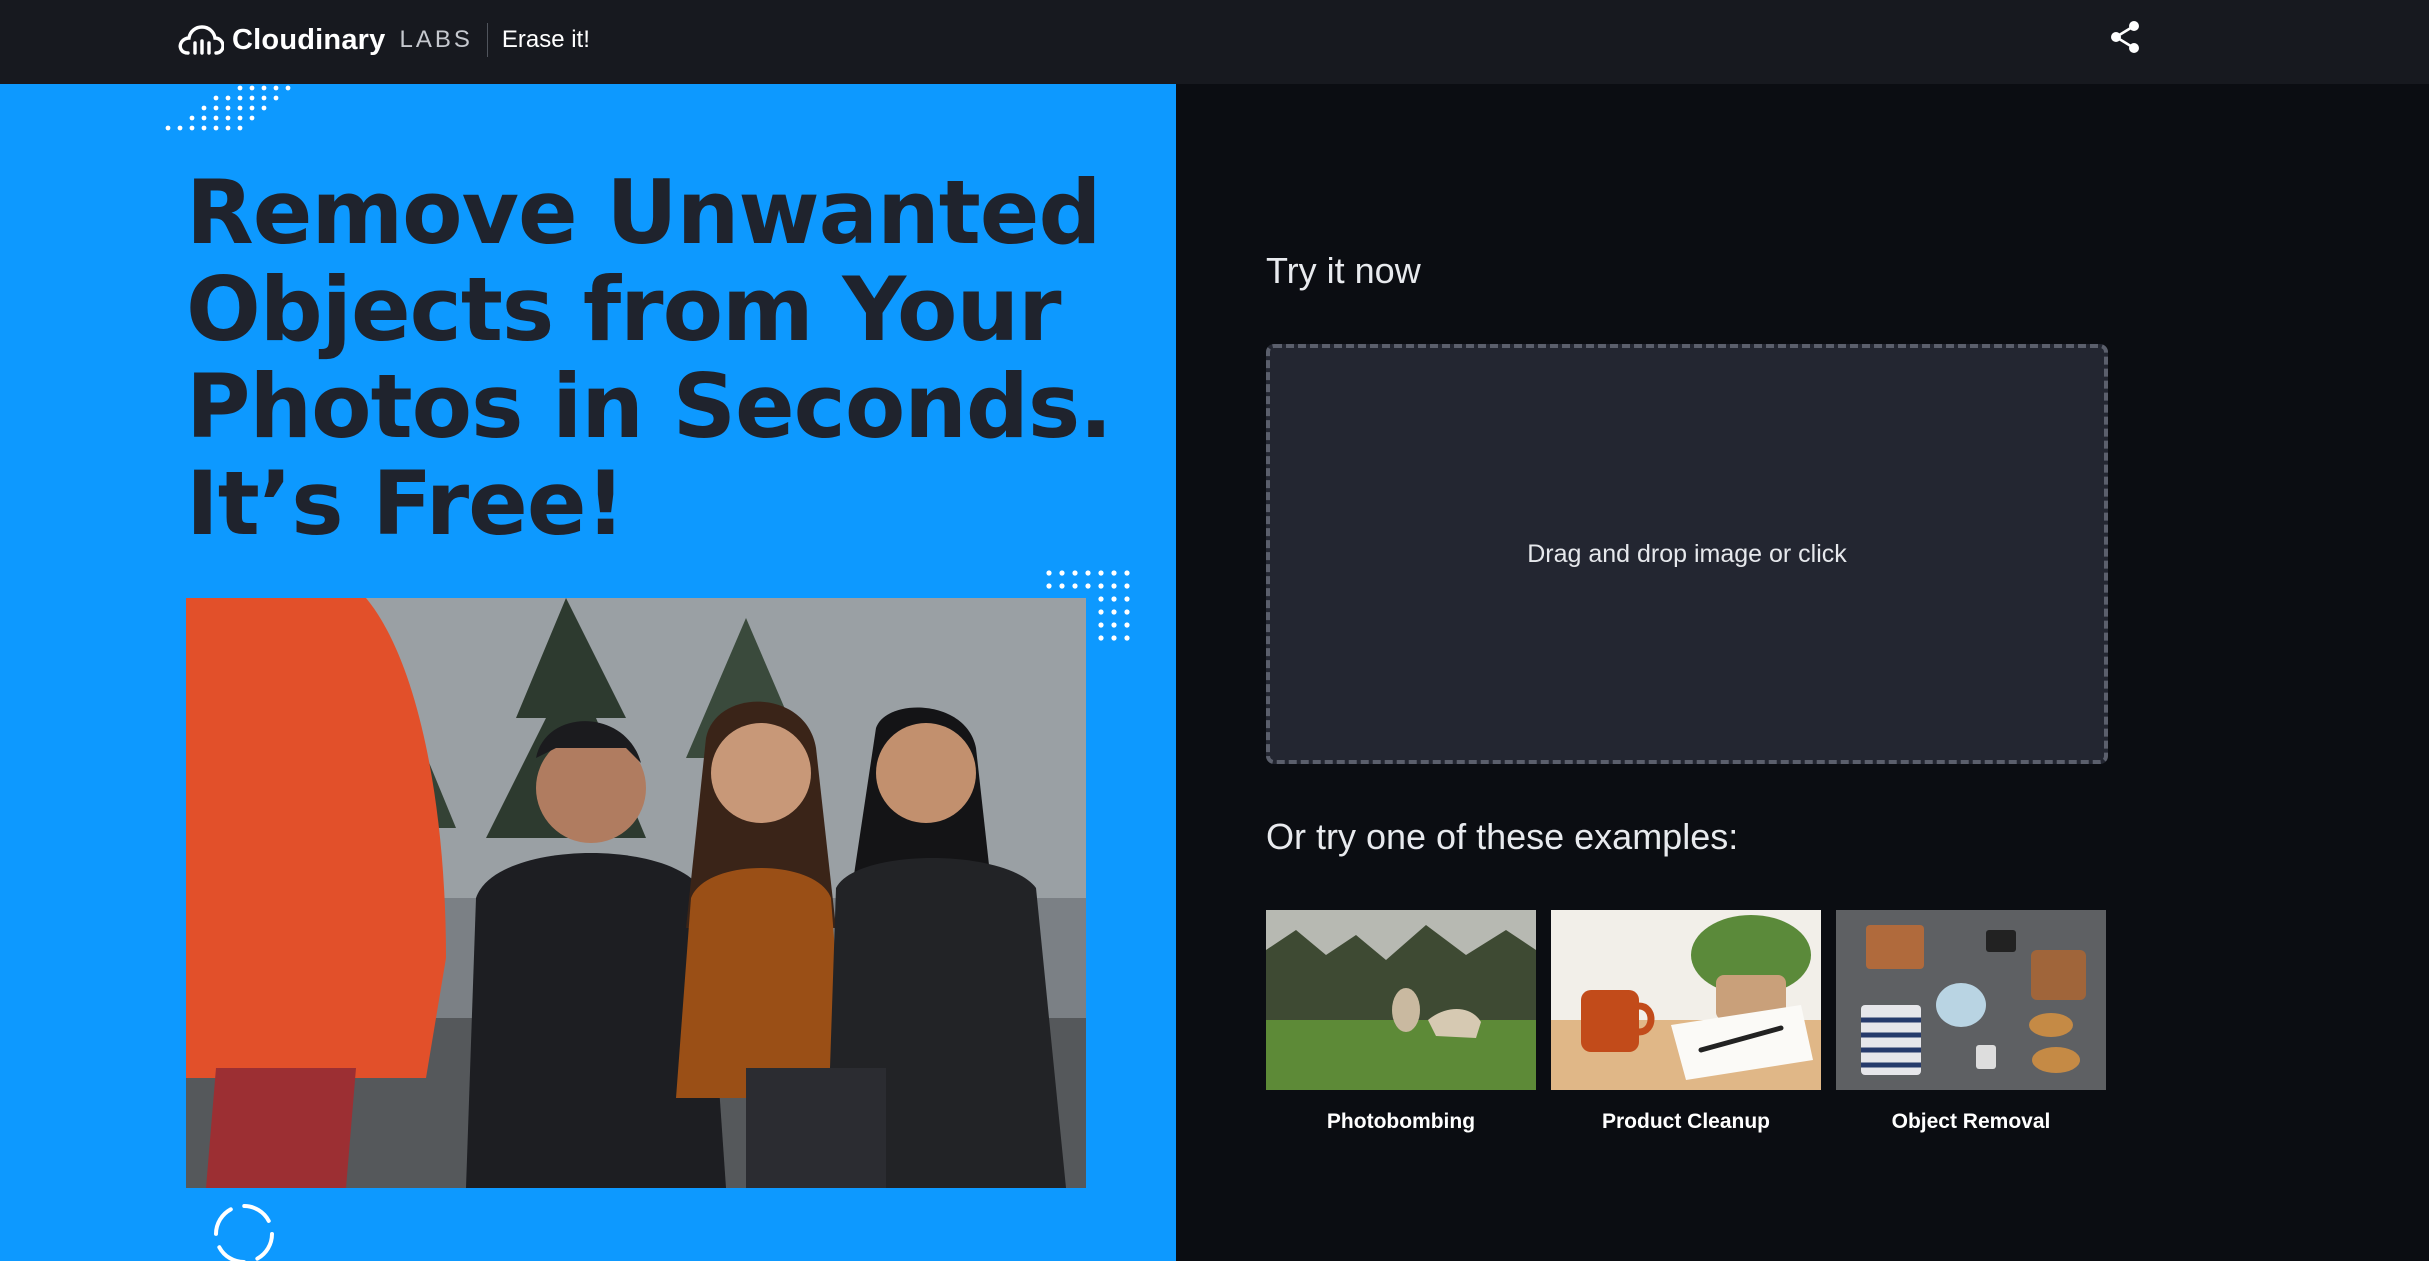 The height and width of the screenshot is (1261, 2429). I want to click on cloudinary-logo: Cloudinary LABS Erase it!, so click(384, 40).